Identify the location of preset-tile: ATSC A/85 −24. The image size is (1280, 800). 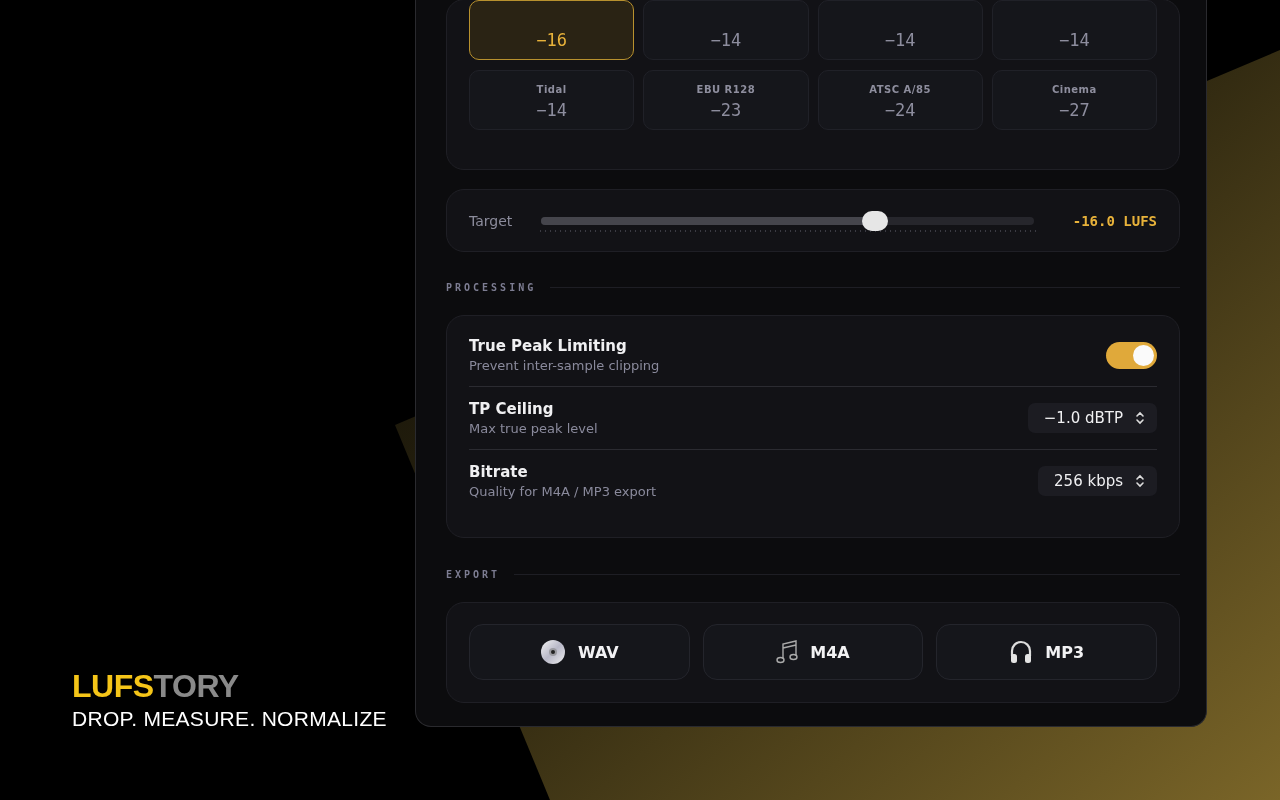
(900, 100).